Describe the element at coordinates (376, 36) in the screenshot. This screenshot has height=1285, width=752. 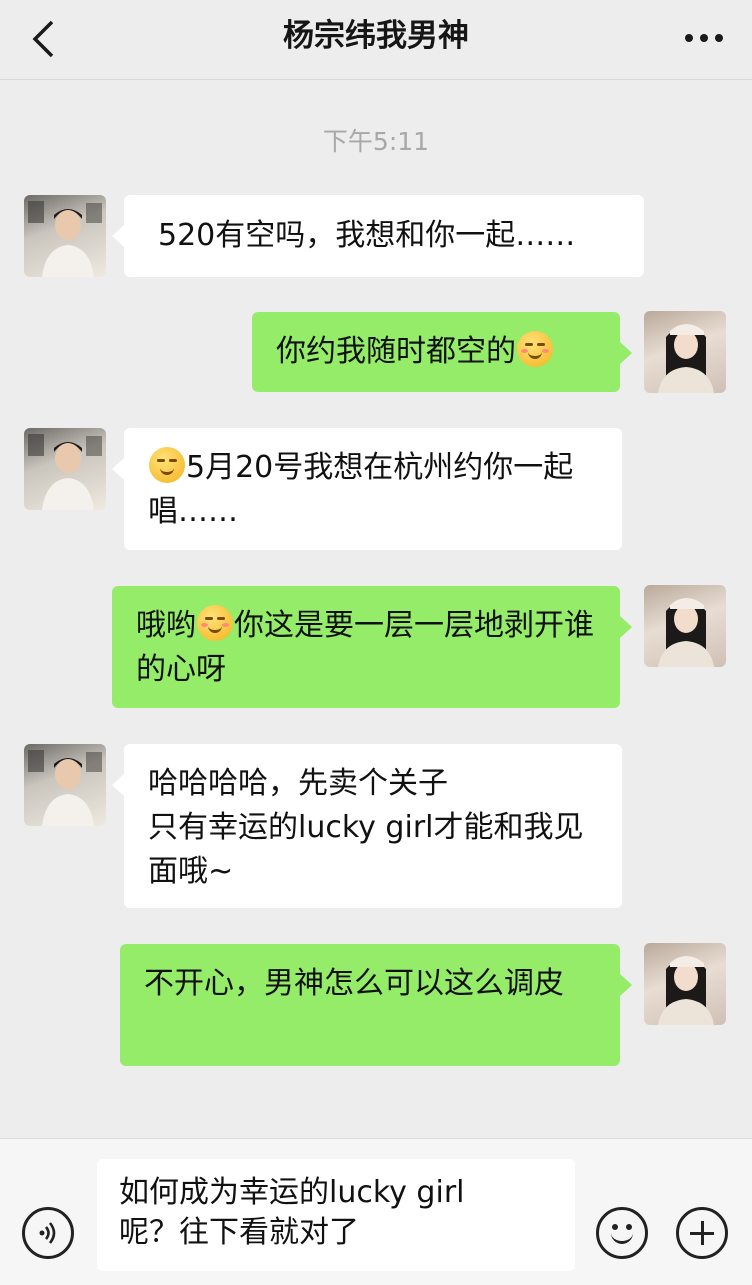
I see `chat-title: 杨宗纬我男神` at that location.